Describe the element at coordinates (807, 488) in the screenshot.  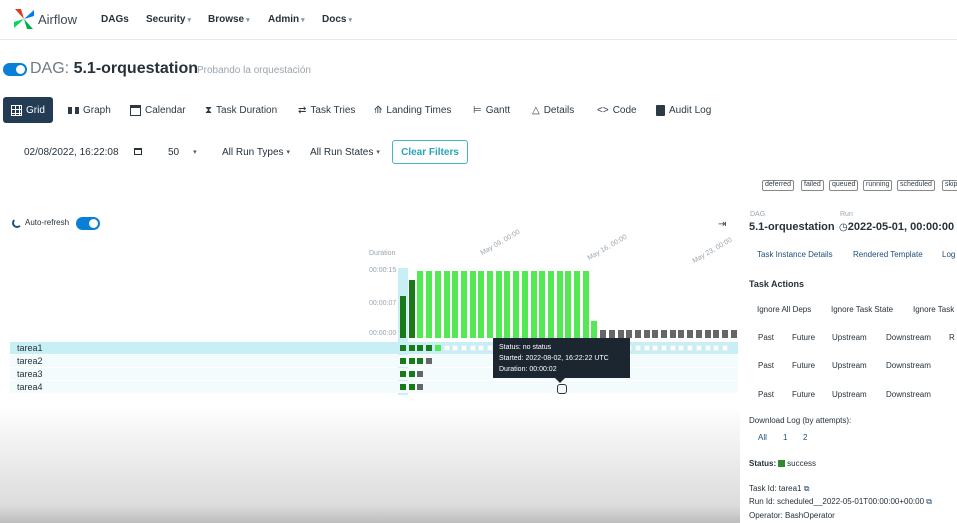
I see `copy-icon: ⧉` at that location.